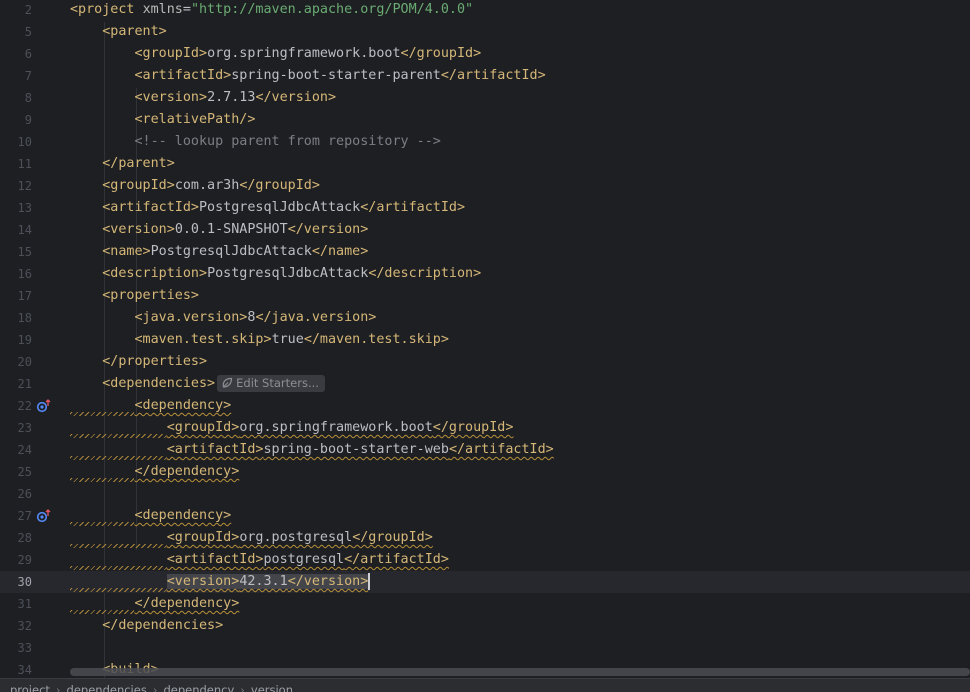  I want to click on token: <dependency>, so click(183, 515).